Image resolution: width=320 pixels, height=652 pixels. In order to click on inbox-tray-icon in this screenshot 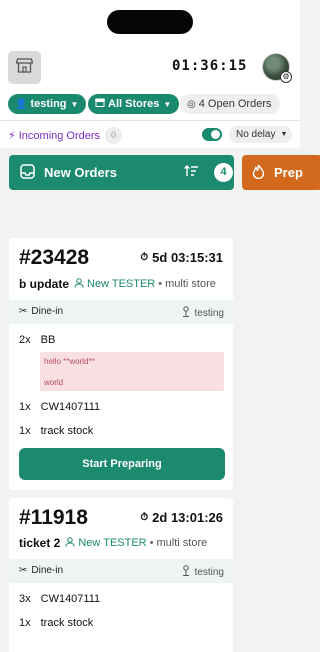, I will do `click(27, 172)`.